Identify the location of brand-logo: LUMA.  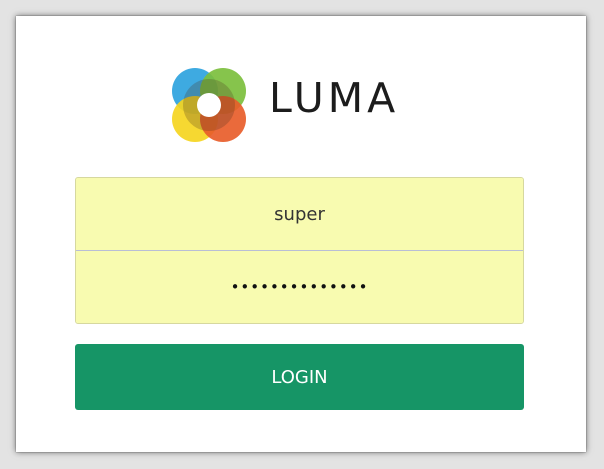
(299, 105).